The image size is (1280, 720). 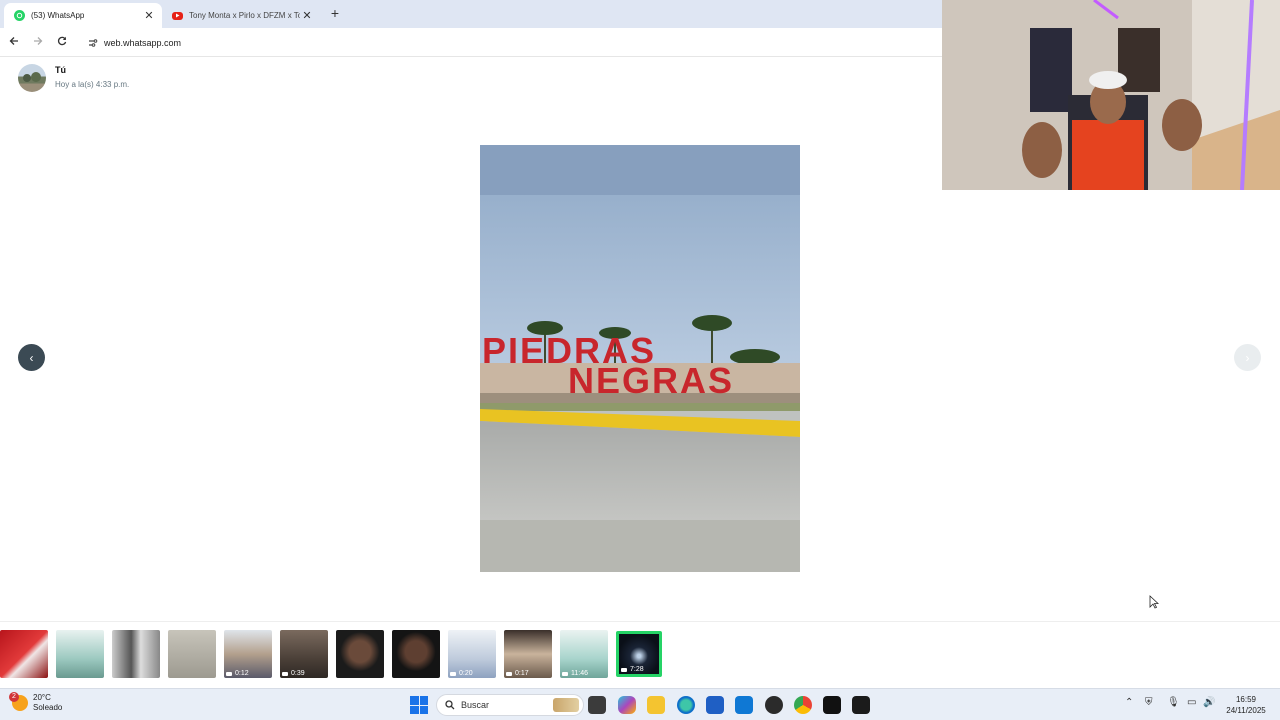 I want to click on microphone-icon: 🎙, so click(x=1173, y=702).